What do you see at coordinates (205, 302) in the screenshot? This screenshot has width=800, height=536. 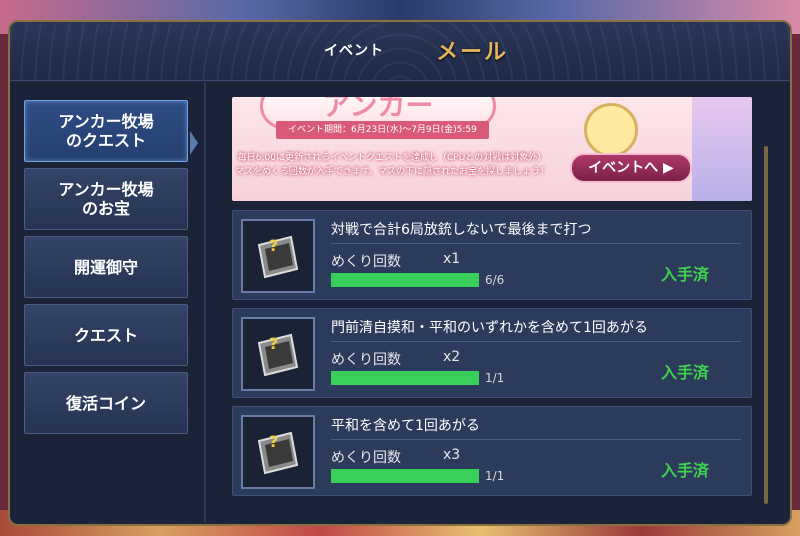 I see `sidebar-divider` at bounding box center [205, 302].